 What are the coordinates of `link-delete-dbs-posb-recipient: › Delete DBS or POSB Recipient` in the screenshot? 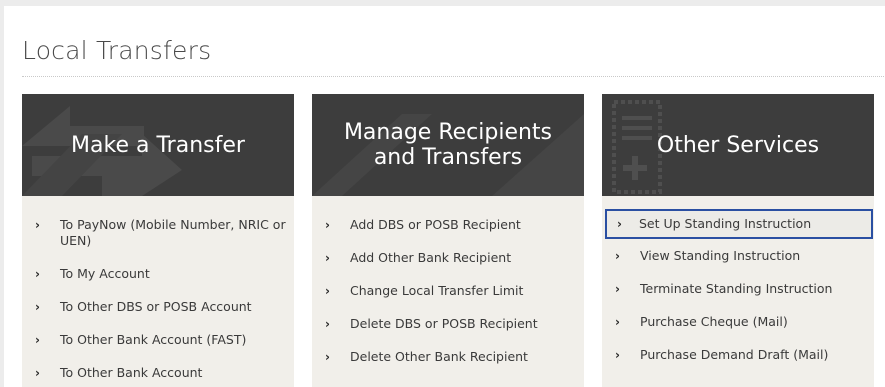 It's located at (448, 324).